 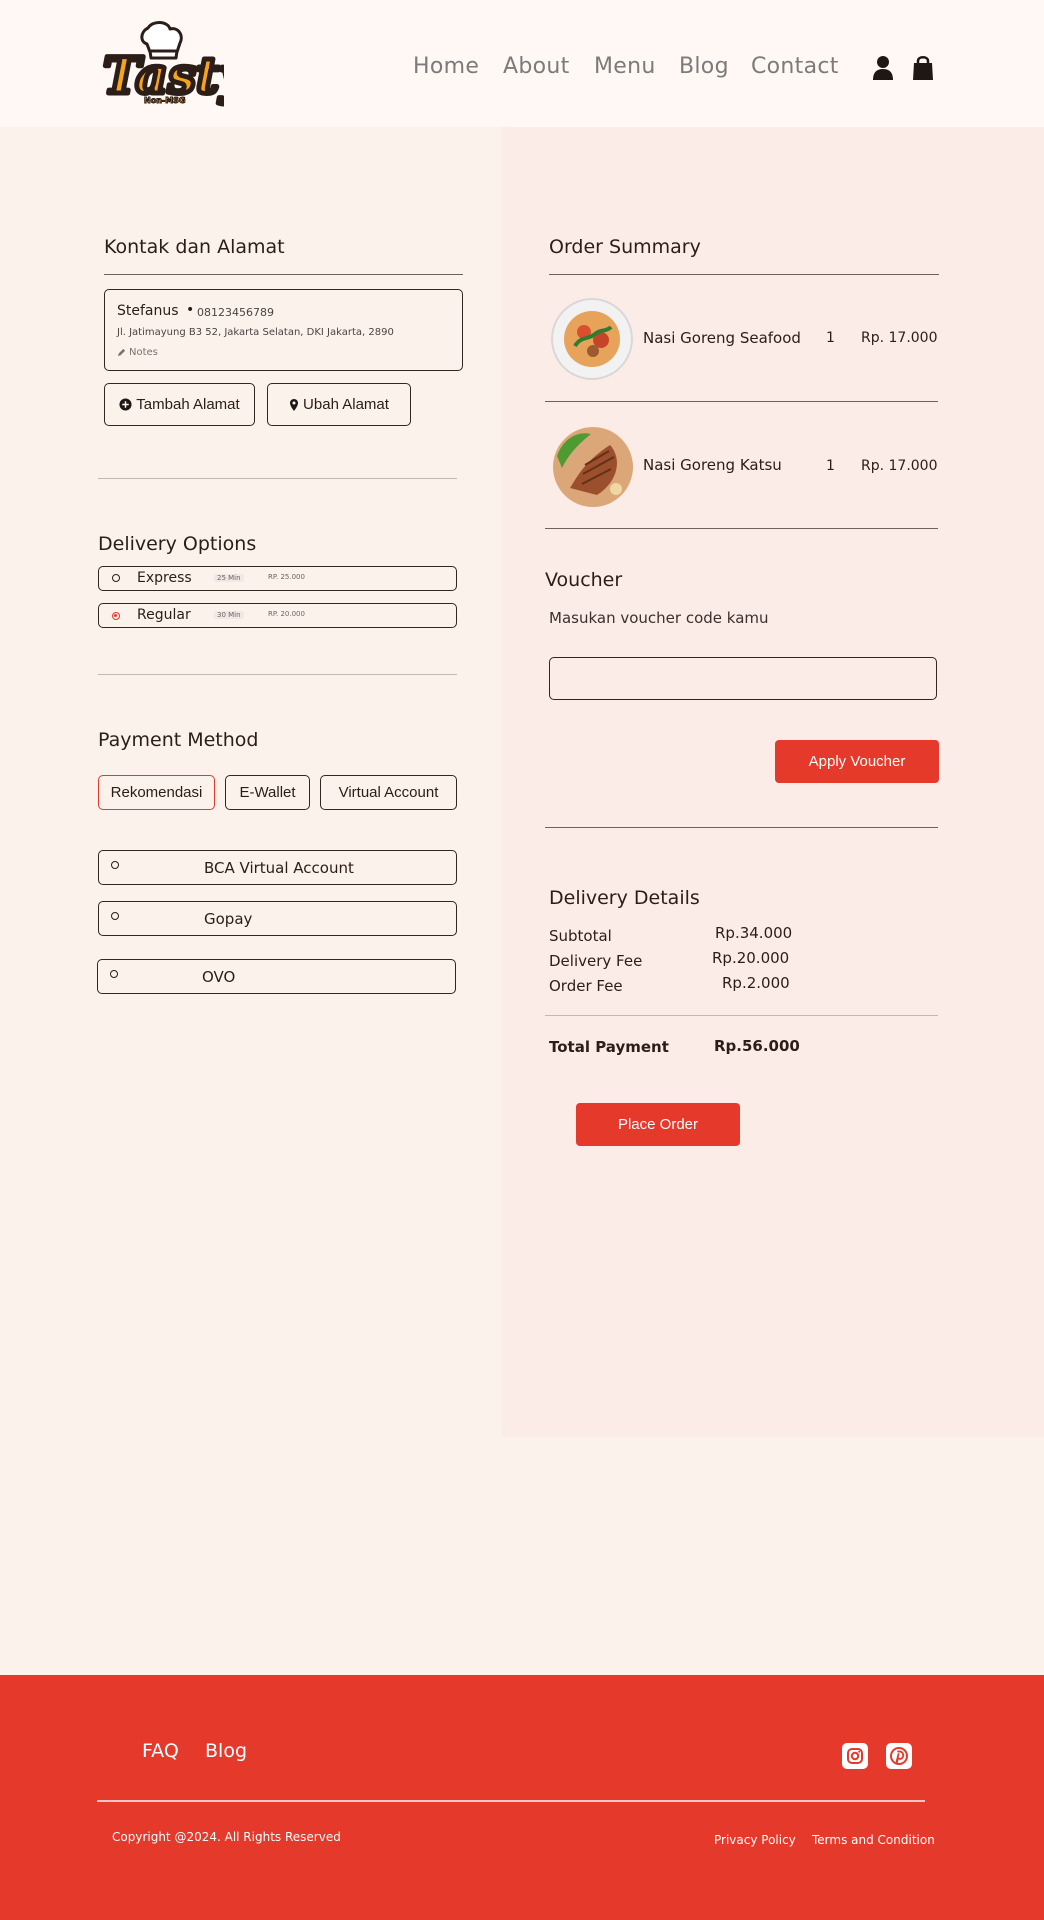 What do you see at coordinates (757, 1046) in the screenshot?
I see `total-payment-value: Rp.56.000` at bounding box center [757, 1046].